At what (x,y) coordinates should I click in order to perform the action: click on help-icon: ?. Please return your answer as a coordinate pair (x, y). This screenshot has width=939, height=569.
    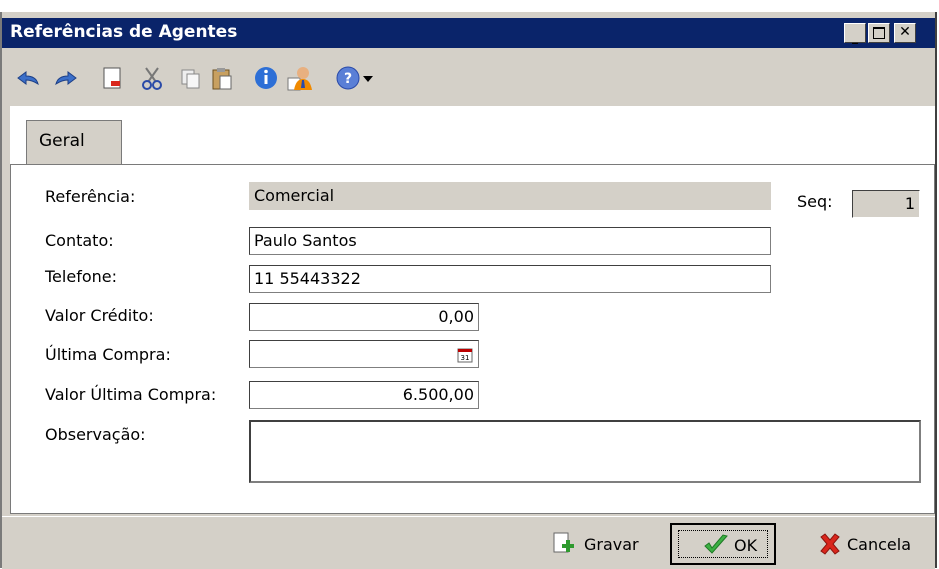
    Looking at the image, I should click on (348, 78).